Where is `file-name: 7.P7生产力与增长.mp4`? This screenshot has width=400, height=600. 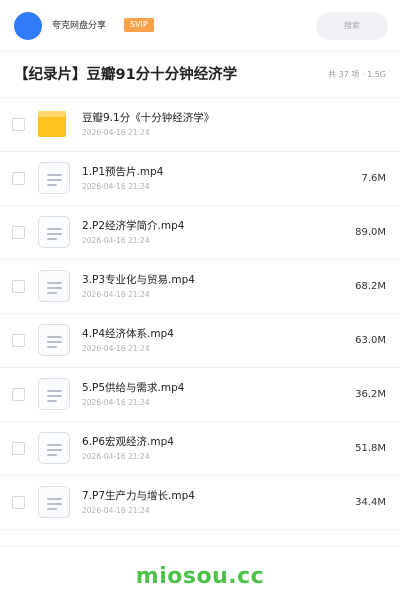
file-name: 7.P7生产力与增长.mp4 is located at coordinates (138, 496).